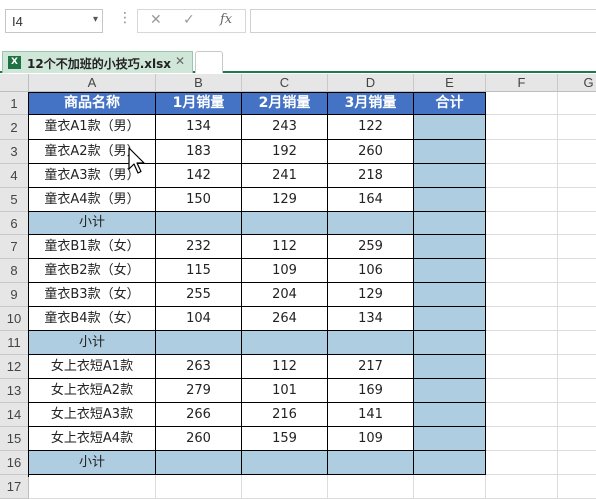  What do you see at coordinates (92, 439) in the screenshot?
I see `product-name-cell: 女上衣短A4款` at bounding box center [92, 439].